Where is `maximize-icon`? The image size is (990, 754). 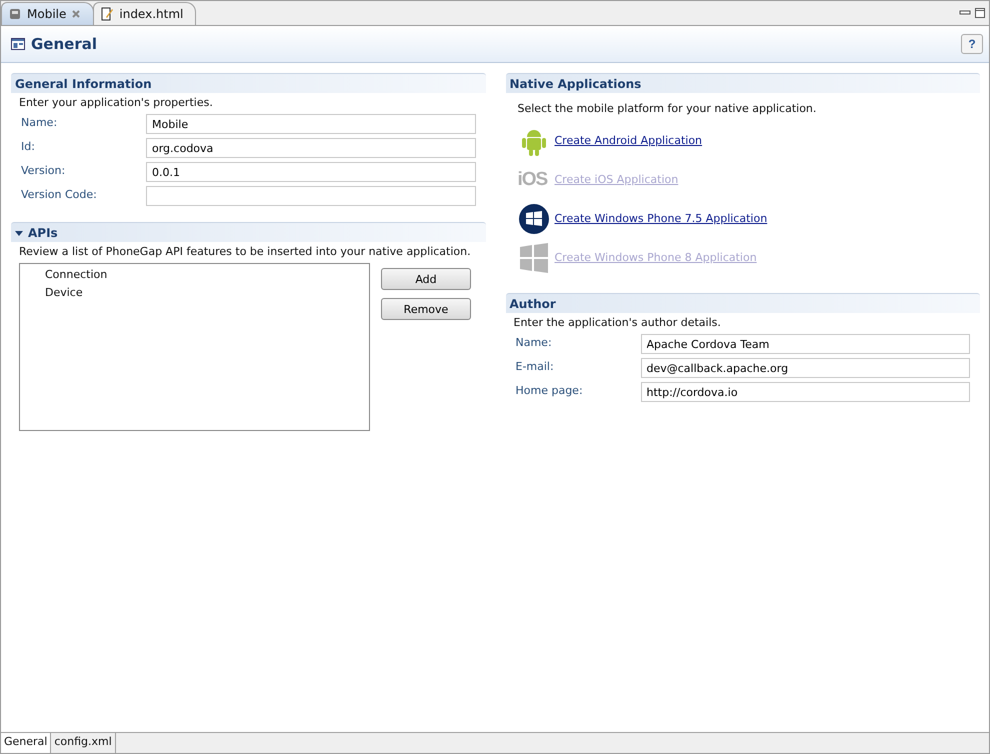 maximize-icon is located at coordinates (980, 13).